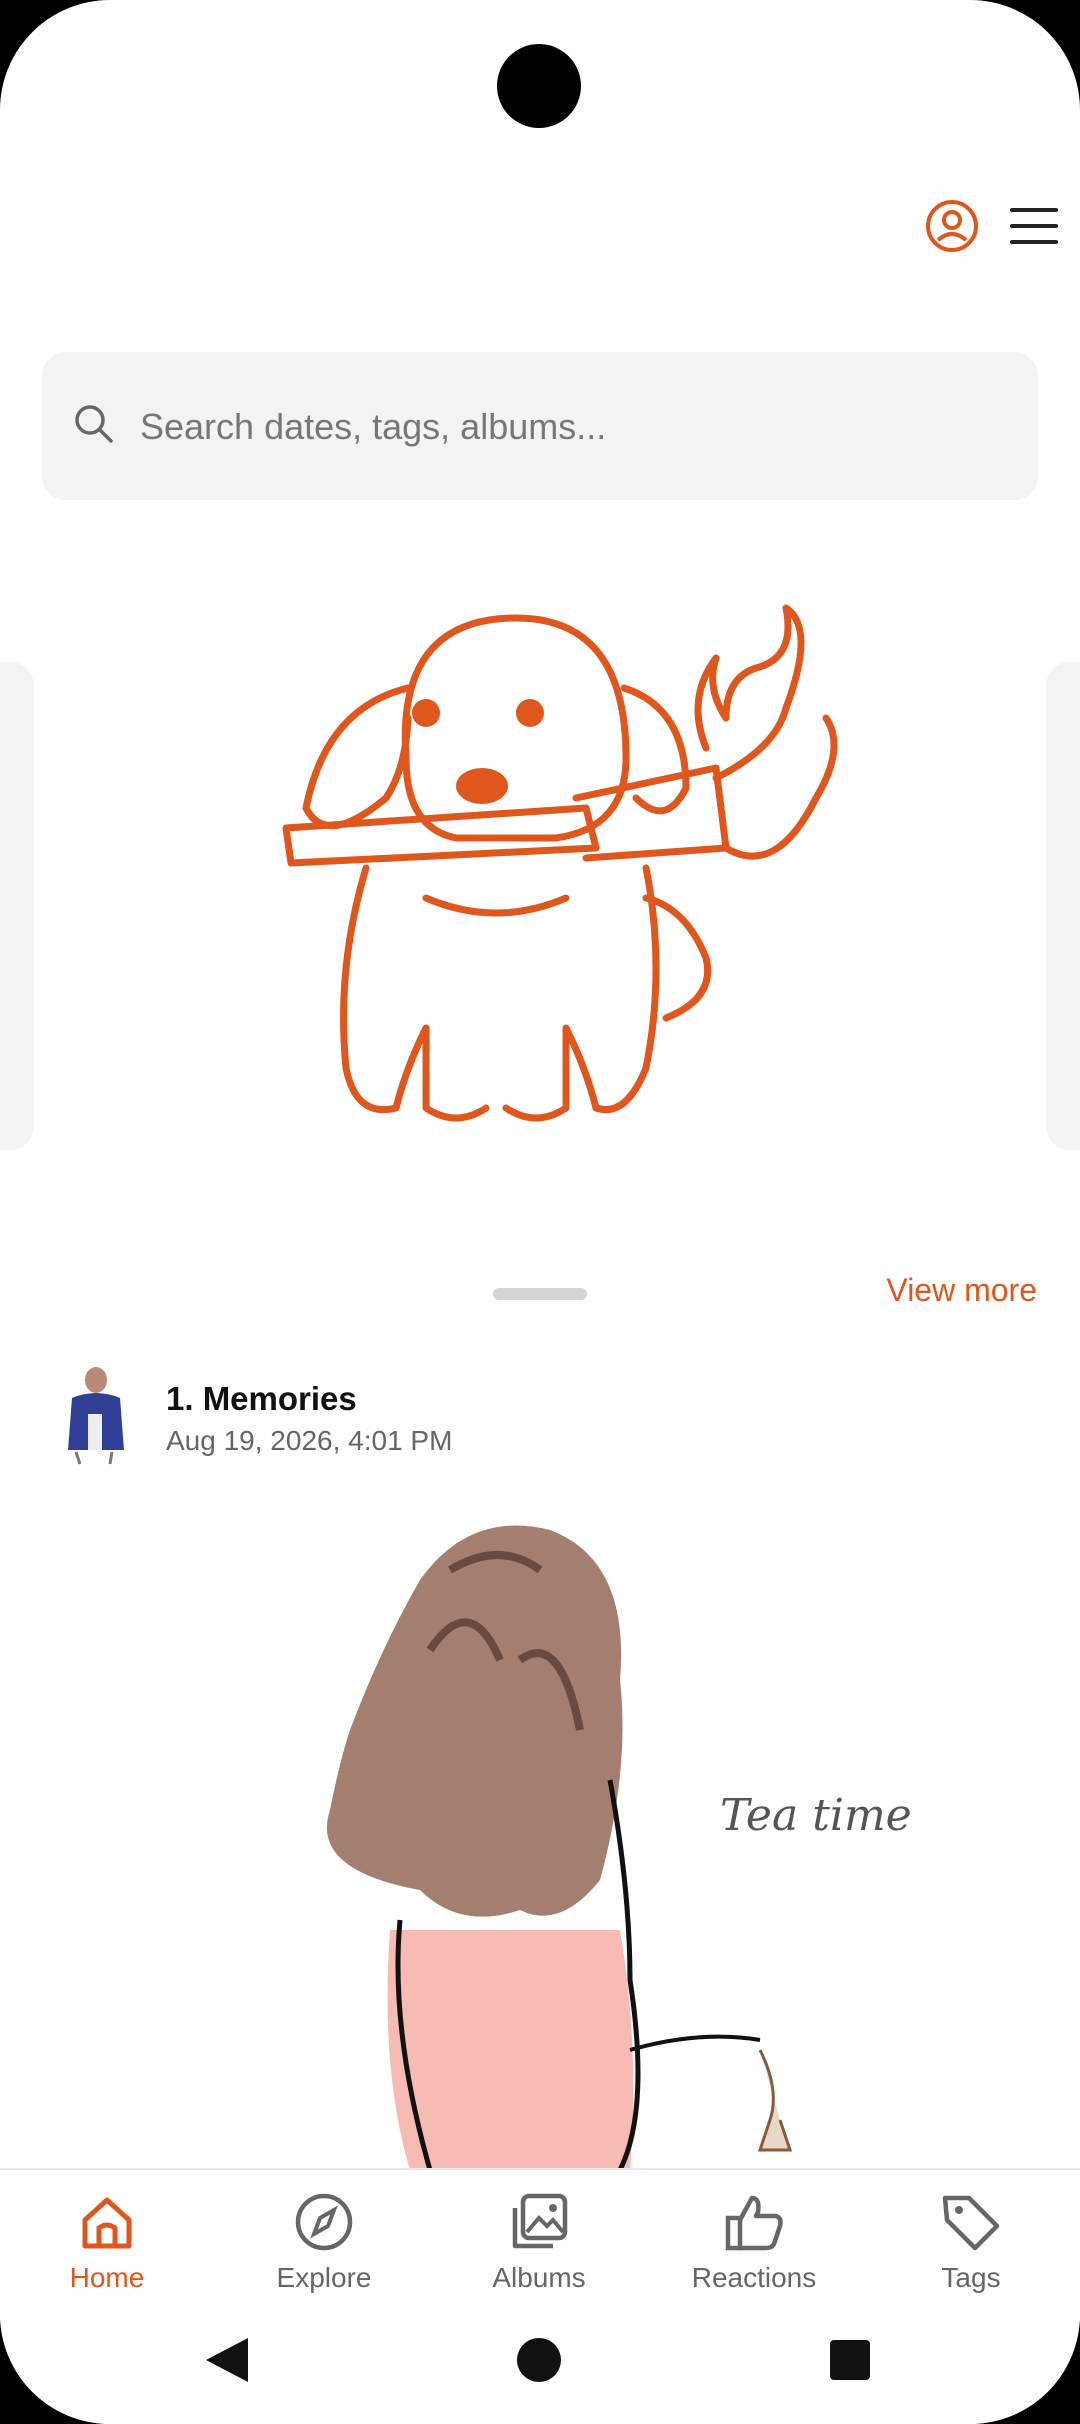  Describe the element at coordinates (754, 2277) in the screenshot. I see `nav-reactions-label: Reactions` at that location.